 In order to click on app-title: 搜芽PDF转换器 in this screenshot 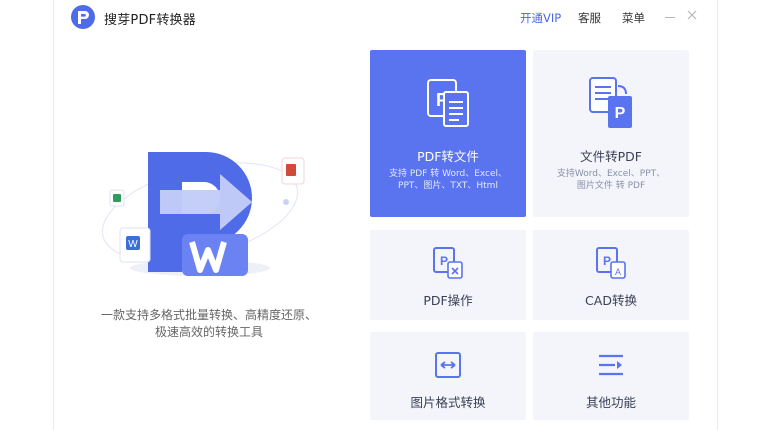, I will do `click(150, 20)`.